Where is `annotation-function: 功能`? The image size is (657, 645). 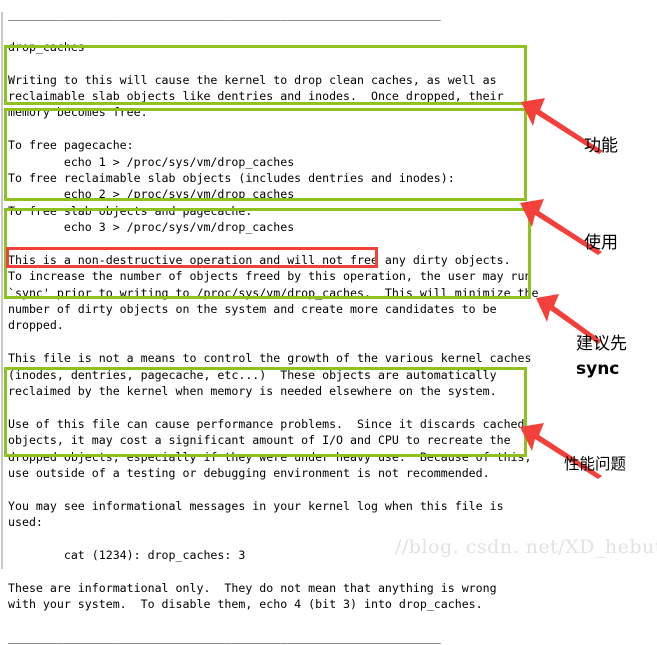 annotation-function: 功能 is located at coordinates (601, 146).